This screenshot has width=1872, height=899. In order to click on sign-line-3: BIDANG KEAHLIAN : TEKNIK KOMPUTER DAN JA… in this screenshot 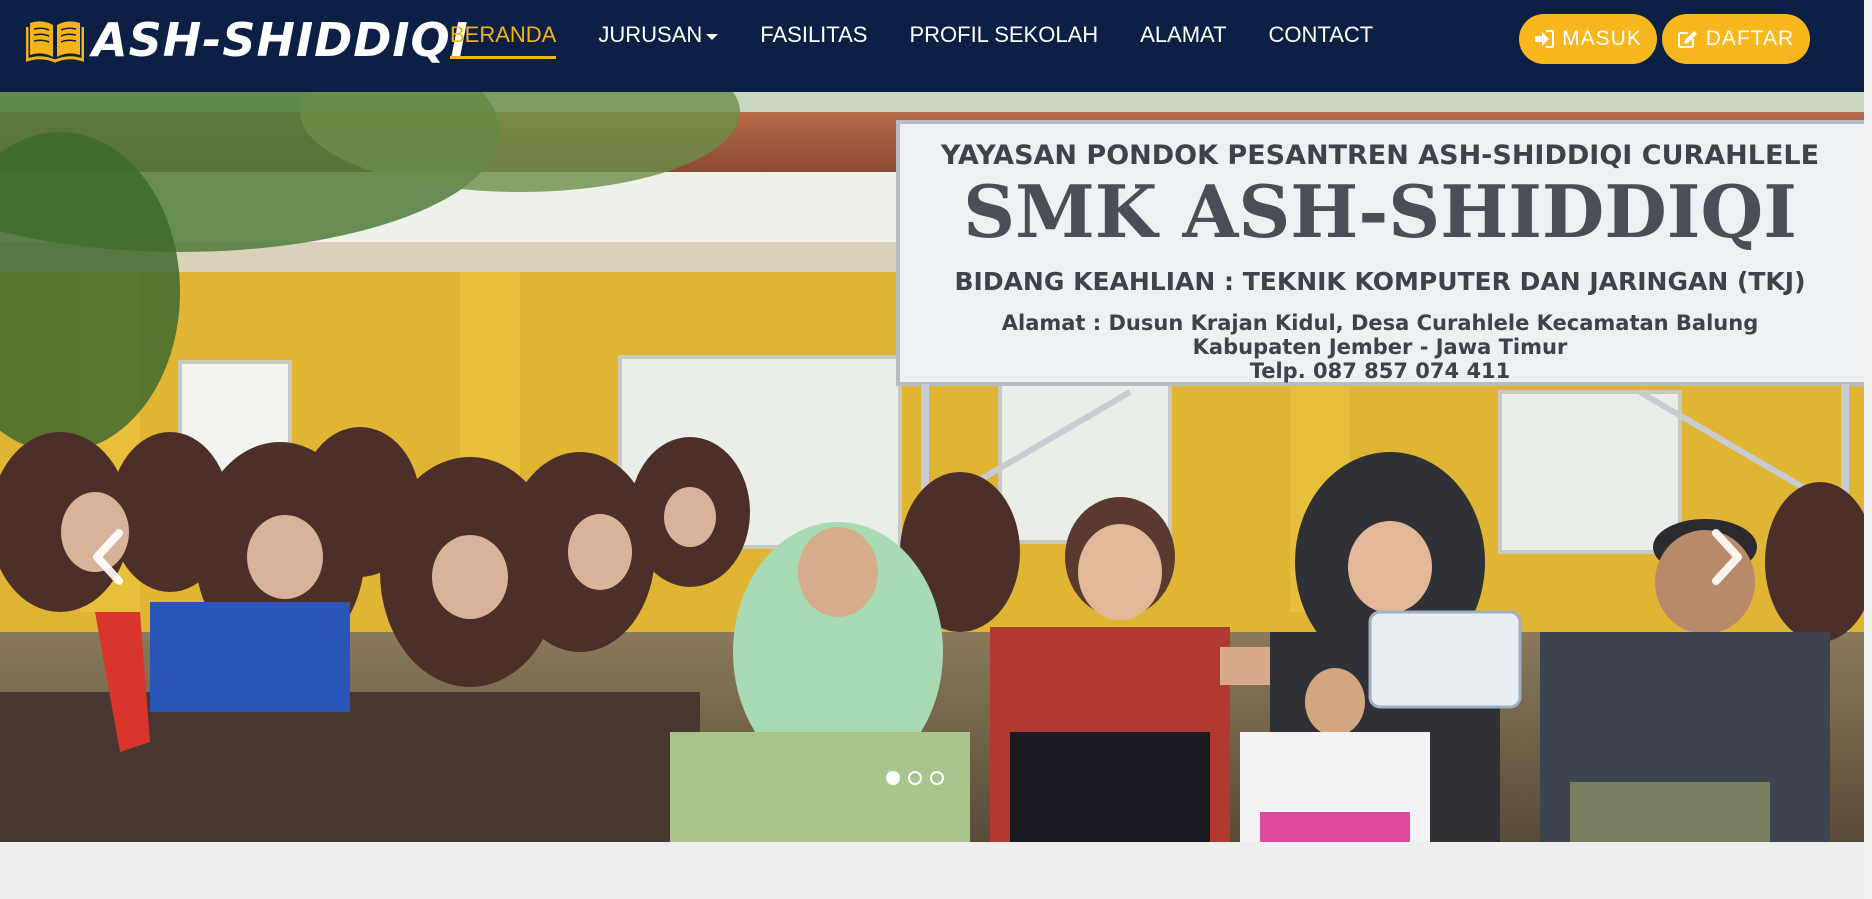, I will do `click(1379, 281)`.